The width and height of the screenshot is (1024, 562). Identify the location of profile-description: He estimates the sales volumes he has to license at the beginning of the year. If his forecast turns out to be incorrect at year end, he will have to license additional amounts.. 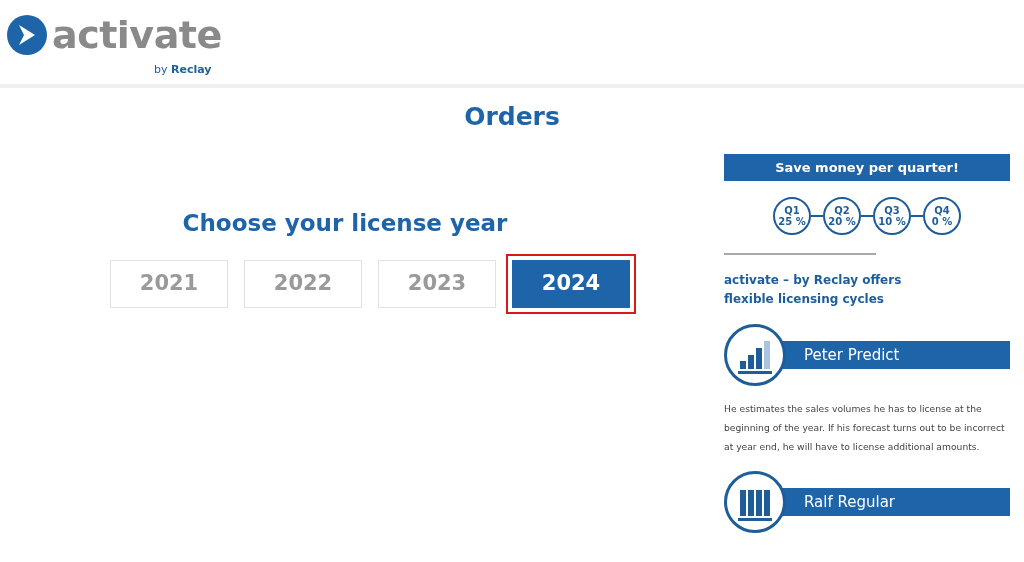
(865, 428).